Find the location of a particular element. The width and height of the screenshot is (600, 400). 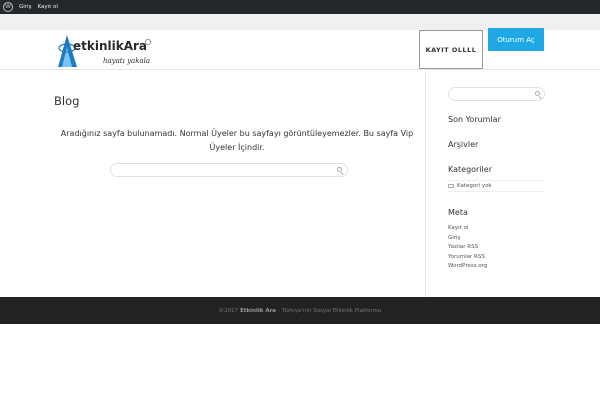

footer-brand-link: Etkinlik Ara is located at coordinates (258, 311).